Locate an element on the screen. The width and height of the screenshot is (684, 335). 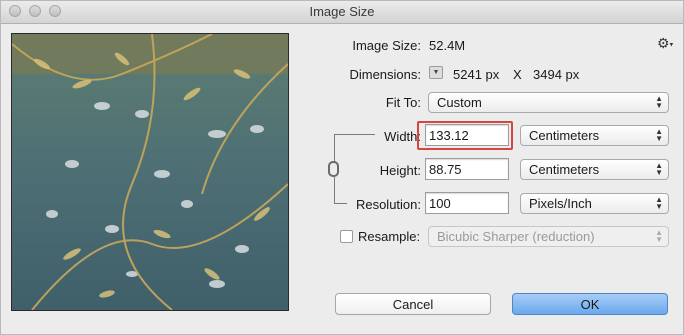
fit-to-select: Custom ▲ ▼ is located at coordinates (548, 102).